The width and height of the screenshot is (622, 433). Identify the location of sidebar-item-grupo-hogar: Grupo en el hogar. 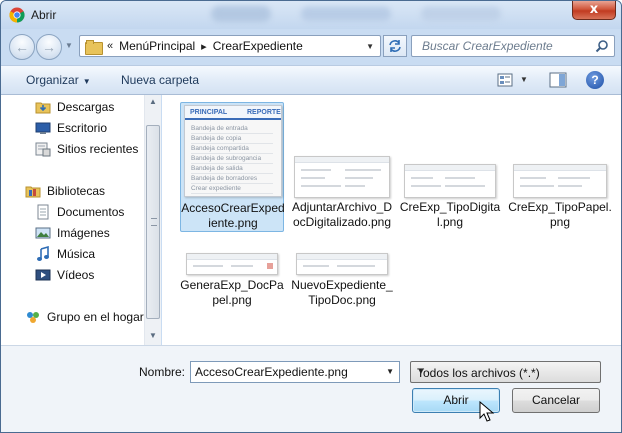
(84, 317).